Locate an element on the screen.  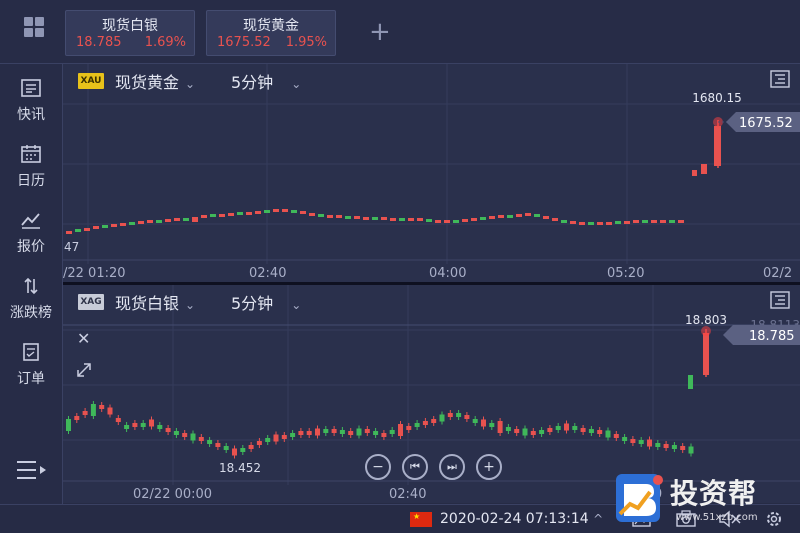
status-datetime: 2020-02-24 07:13:14 ^ is located at coordinates (521, 519).